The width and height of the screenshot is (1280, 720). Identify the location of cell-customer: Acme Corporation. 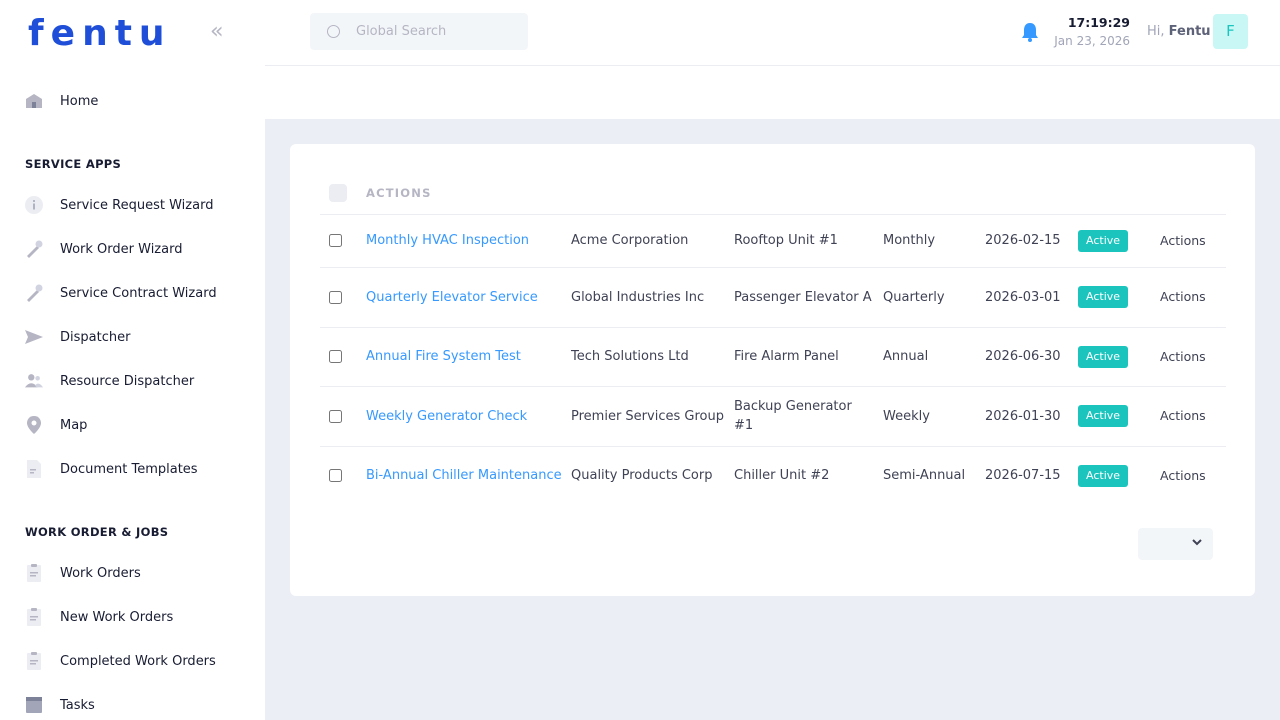
(652, 241).